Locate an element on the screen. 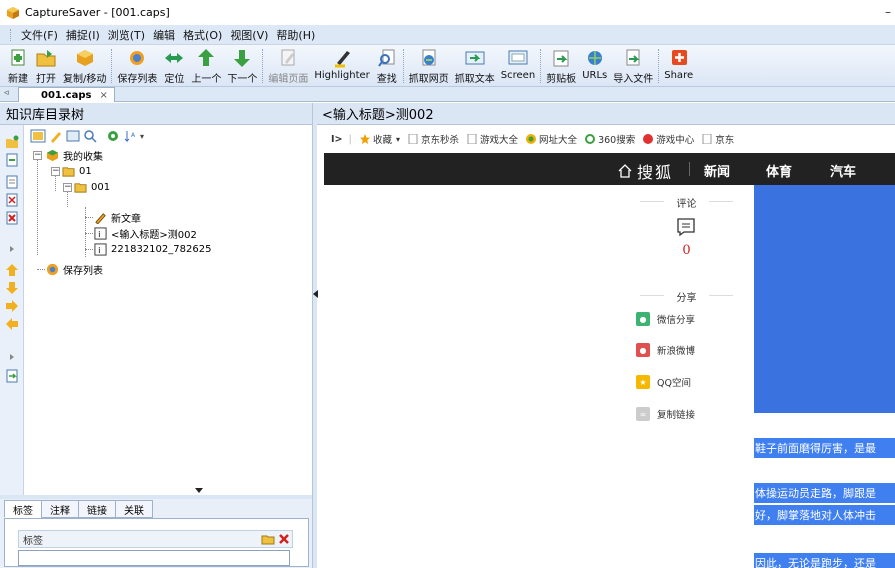 The width and height of the screenshot is (895, 568). page-icon is located at coordinates (707, 139).